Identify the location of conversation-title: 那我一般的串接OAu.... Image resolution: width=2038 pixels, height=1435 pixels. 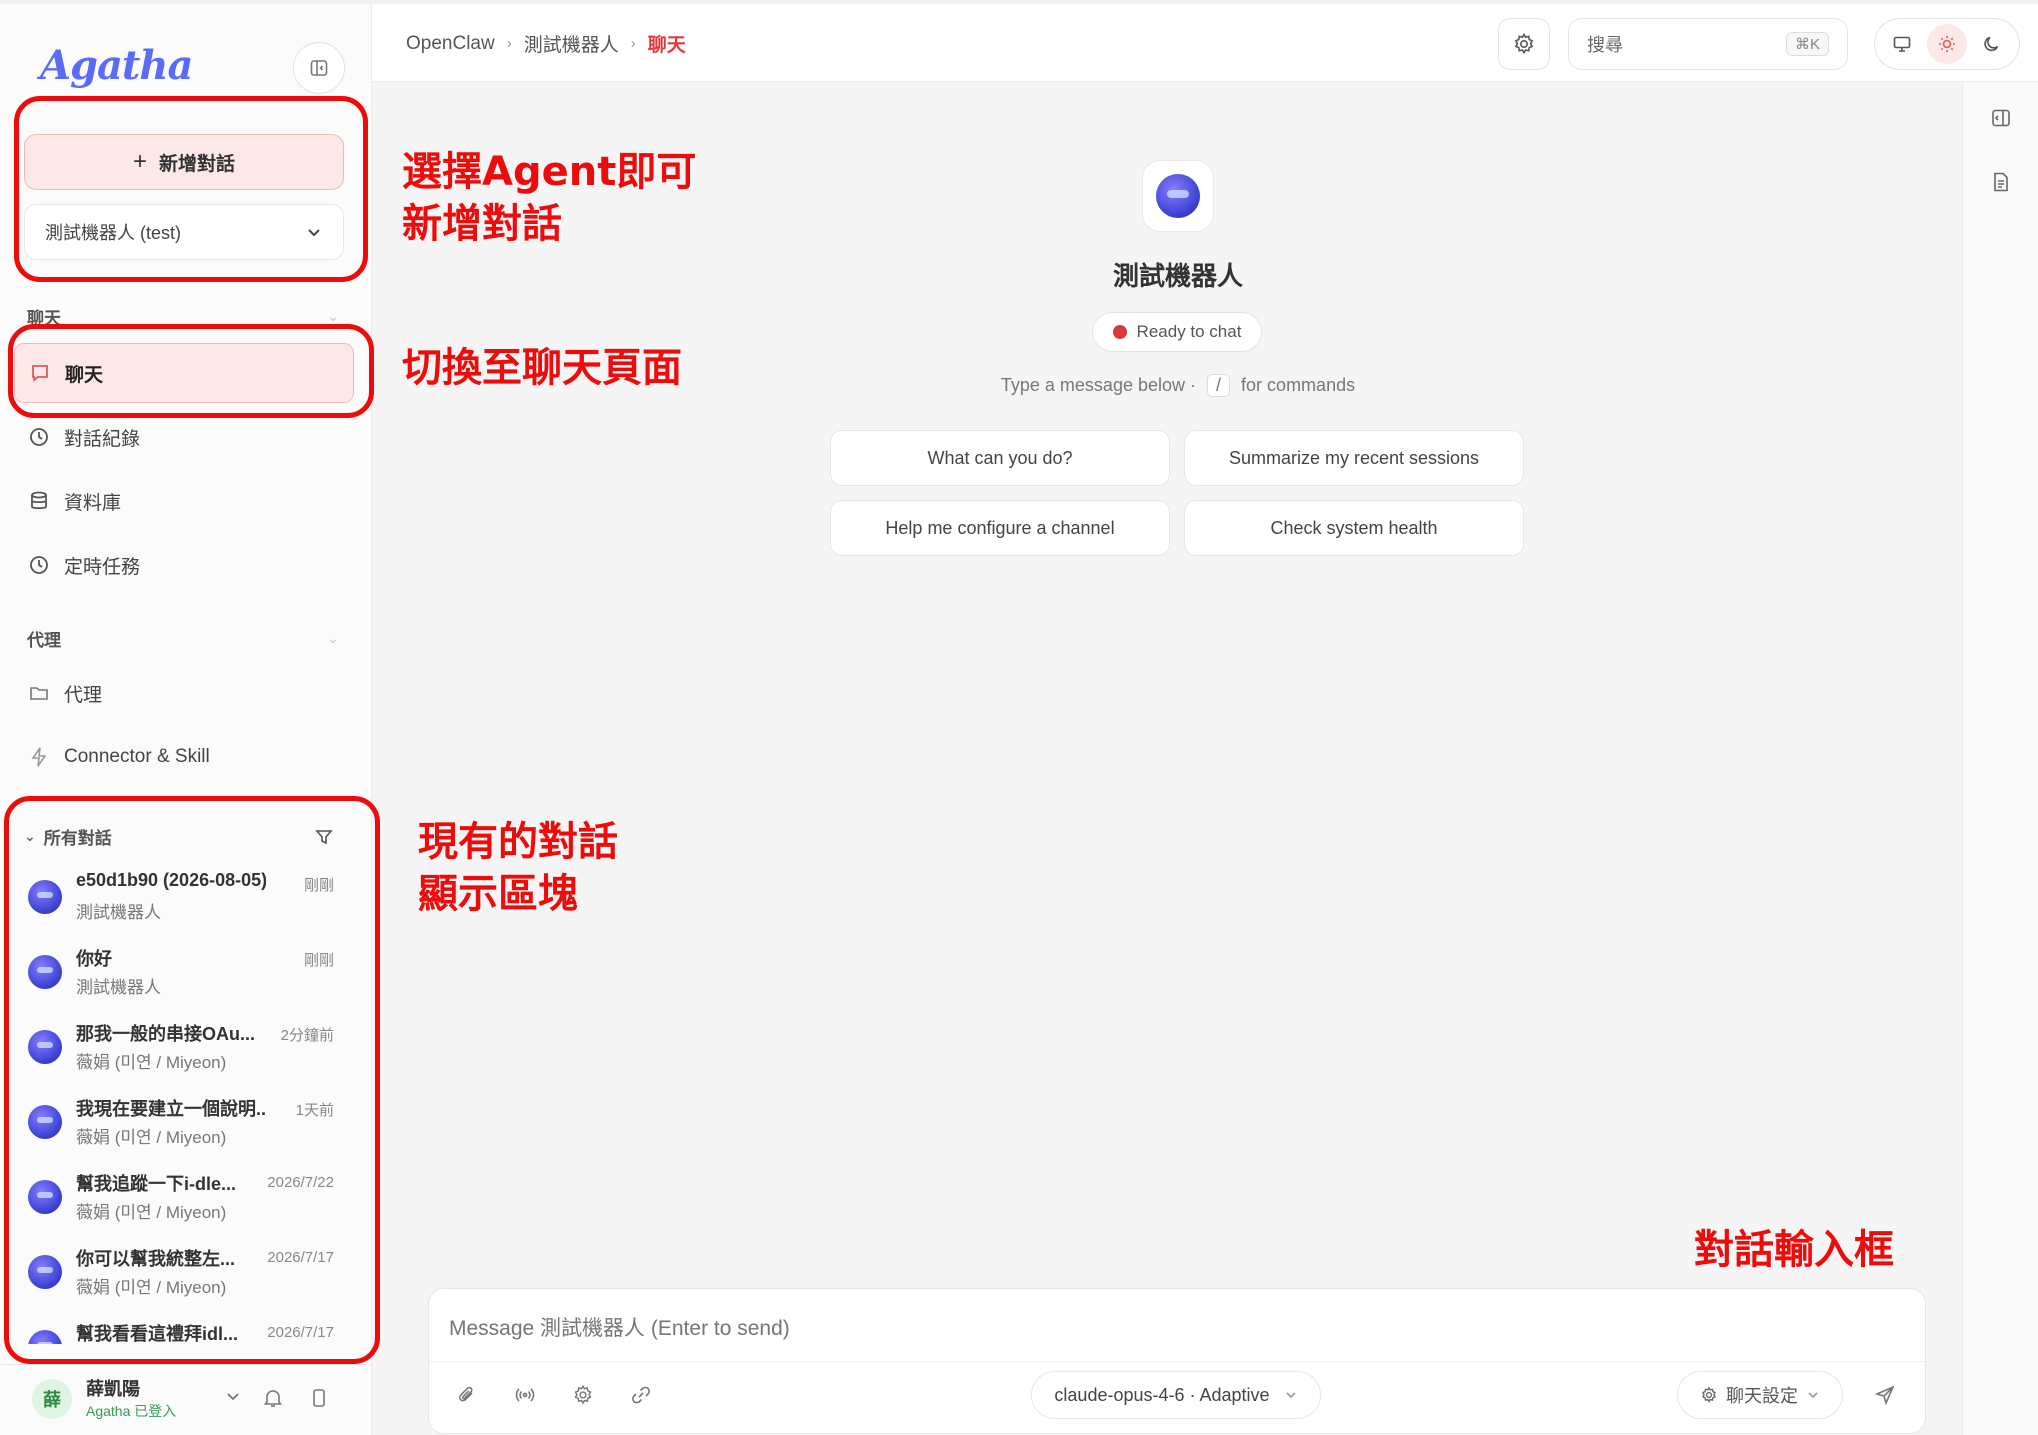
(165, 1034).